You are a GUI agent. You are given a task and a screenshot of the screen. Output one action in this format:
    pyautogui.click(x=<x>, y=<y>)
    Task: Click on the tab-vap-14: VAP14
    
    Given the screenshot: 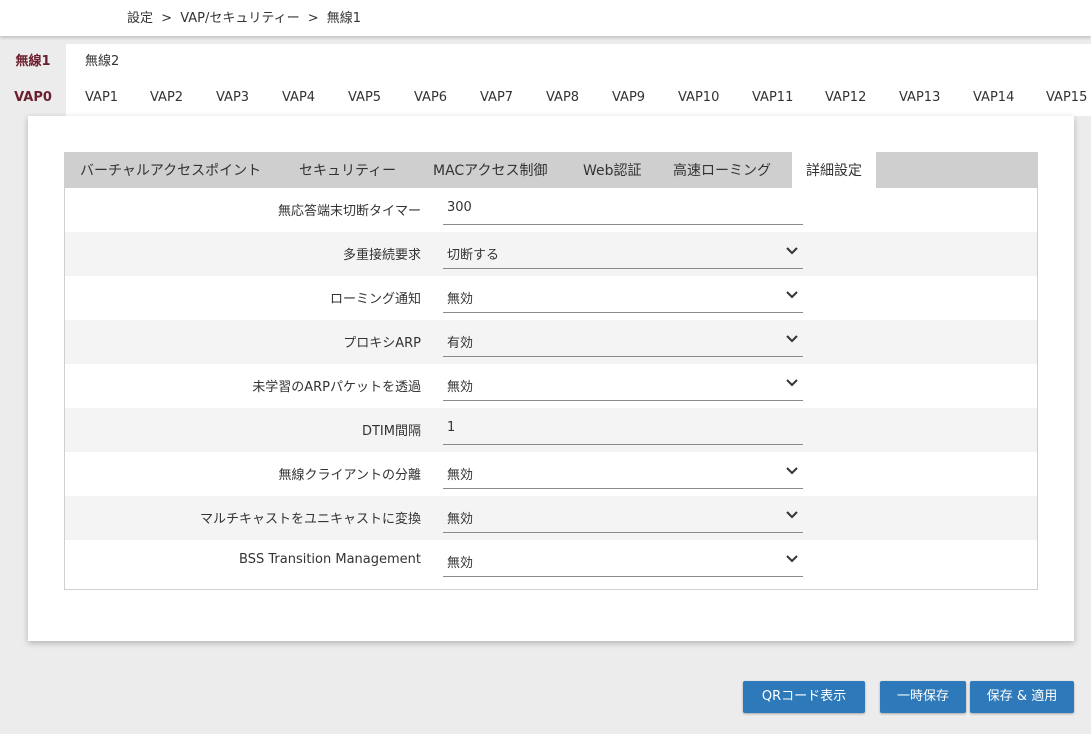 What is the action you would take?
    pyautogui.click(x=993, y=98)
    